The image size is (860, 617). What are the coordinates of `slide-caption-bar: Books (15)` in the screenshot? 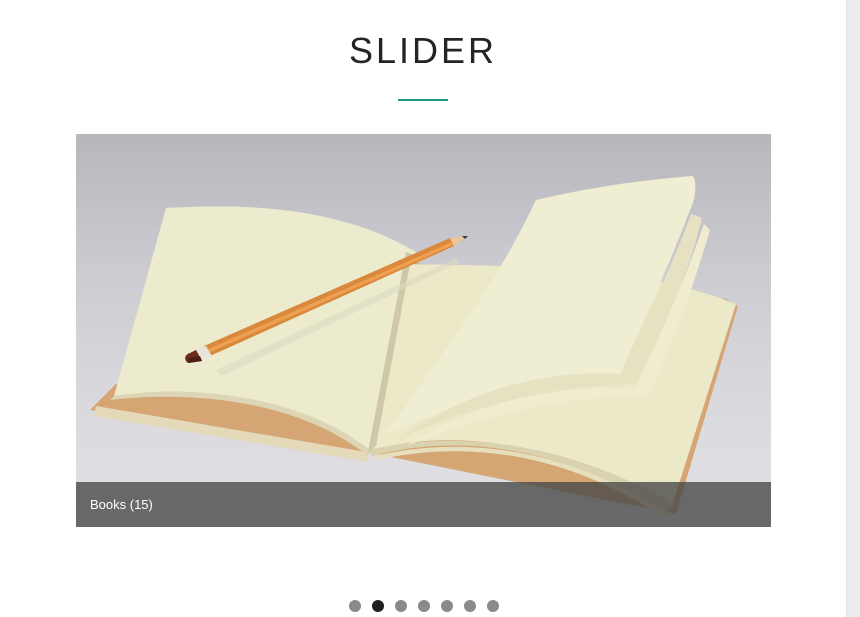 It's located at (423, 504).